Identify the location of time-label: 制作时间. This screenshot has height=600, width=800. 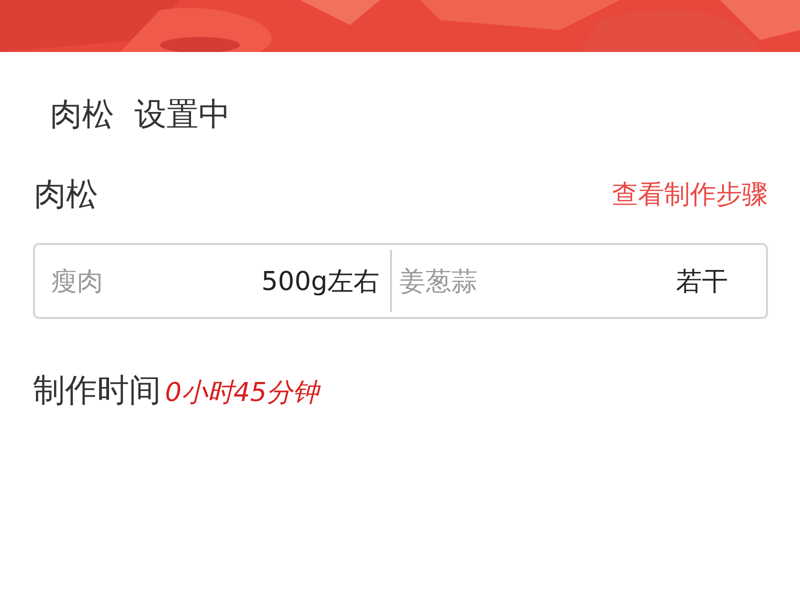
(97, 390).